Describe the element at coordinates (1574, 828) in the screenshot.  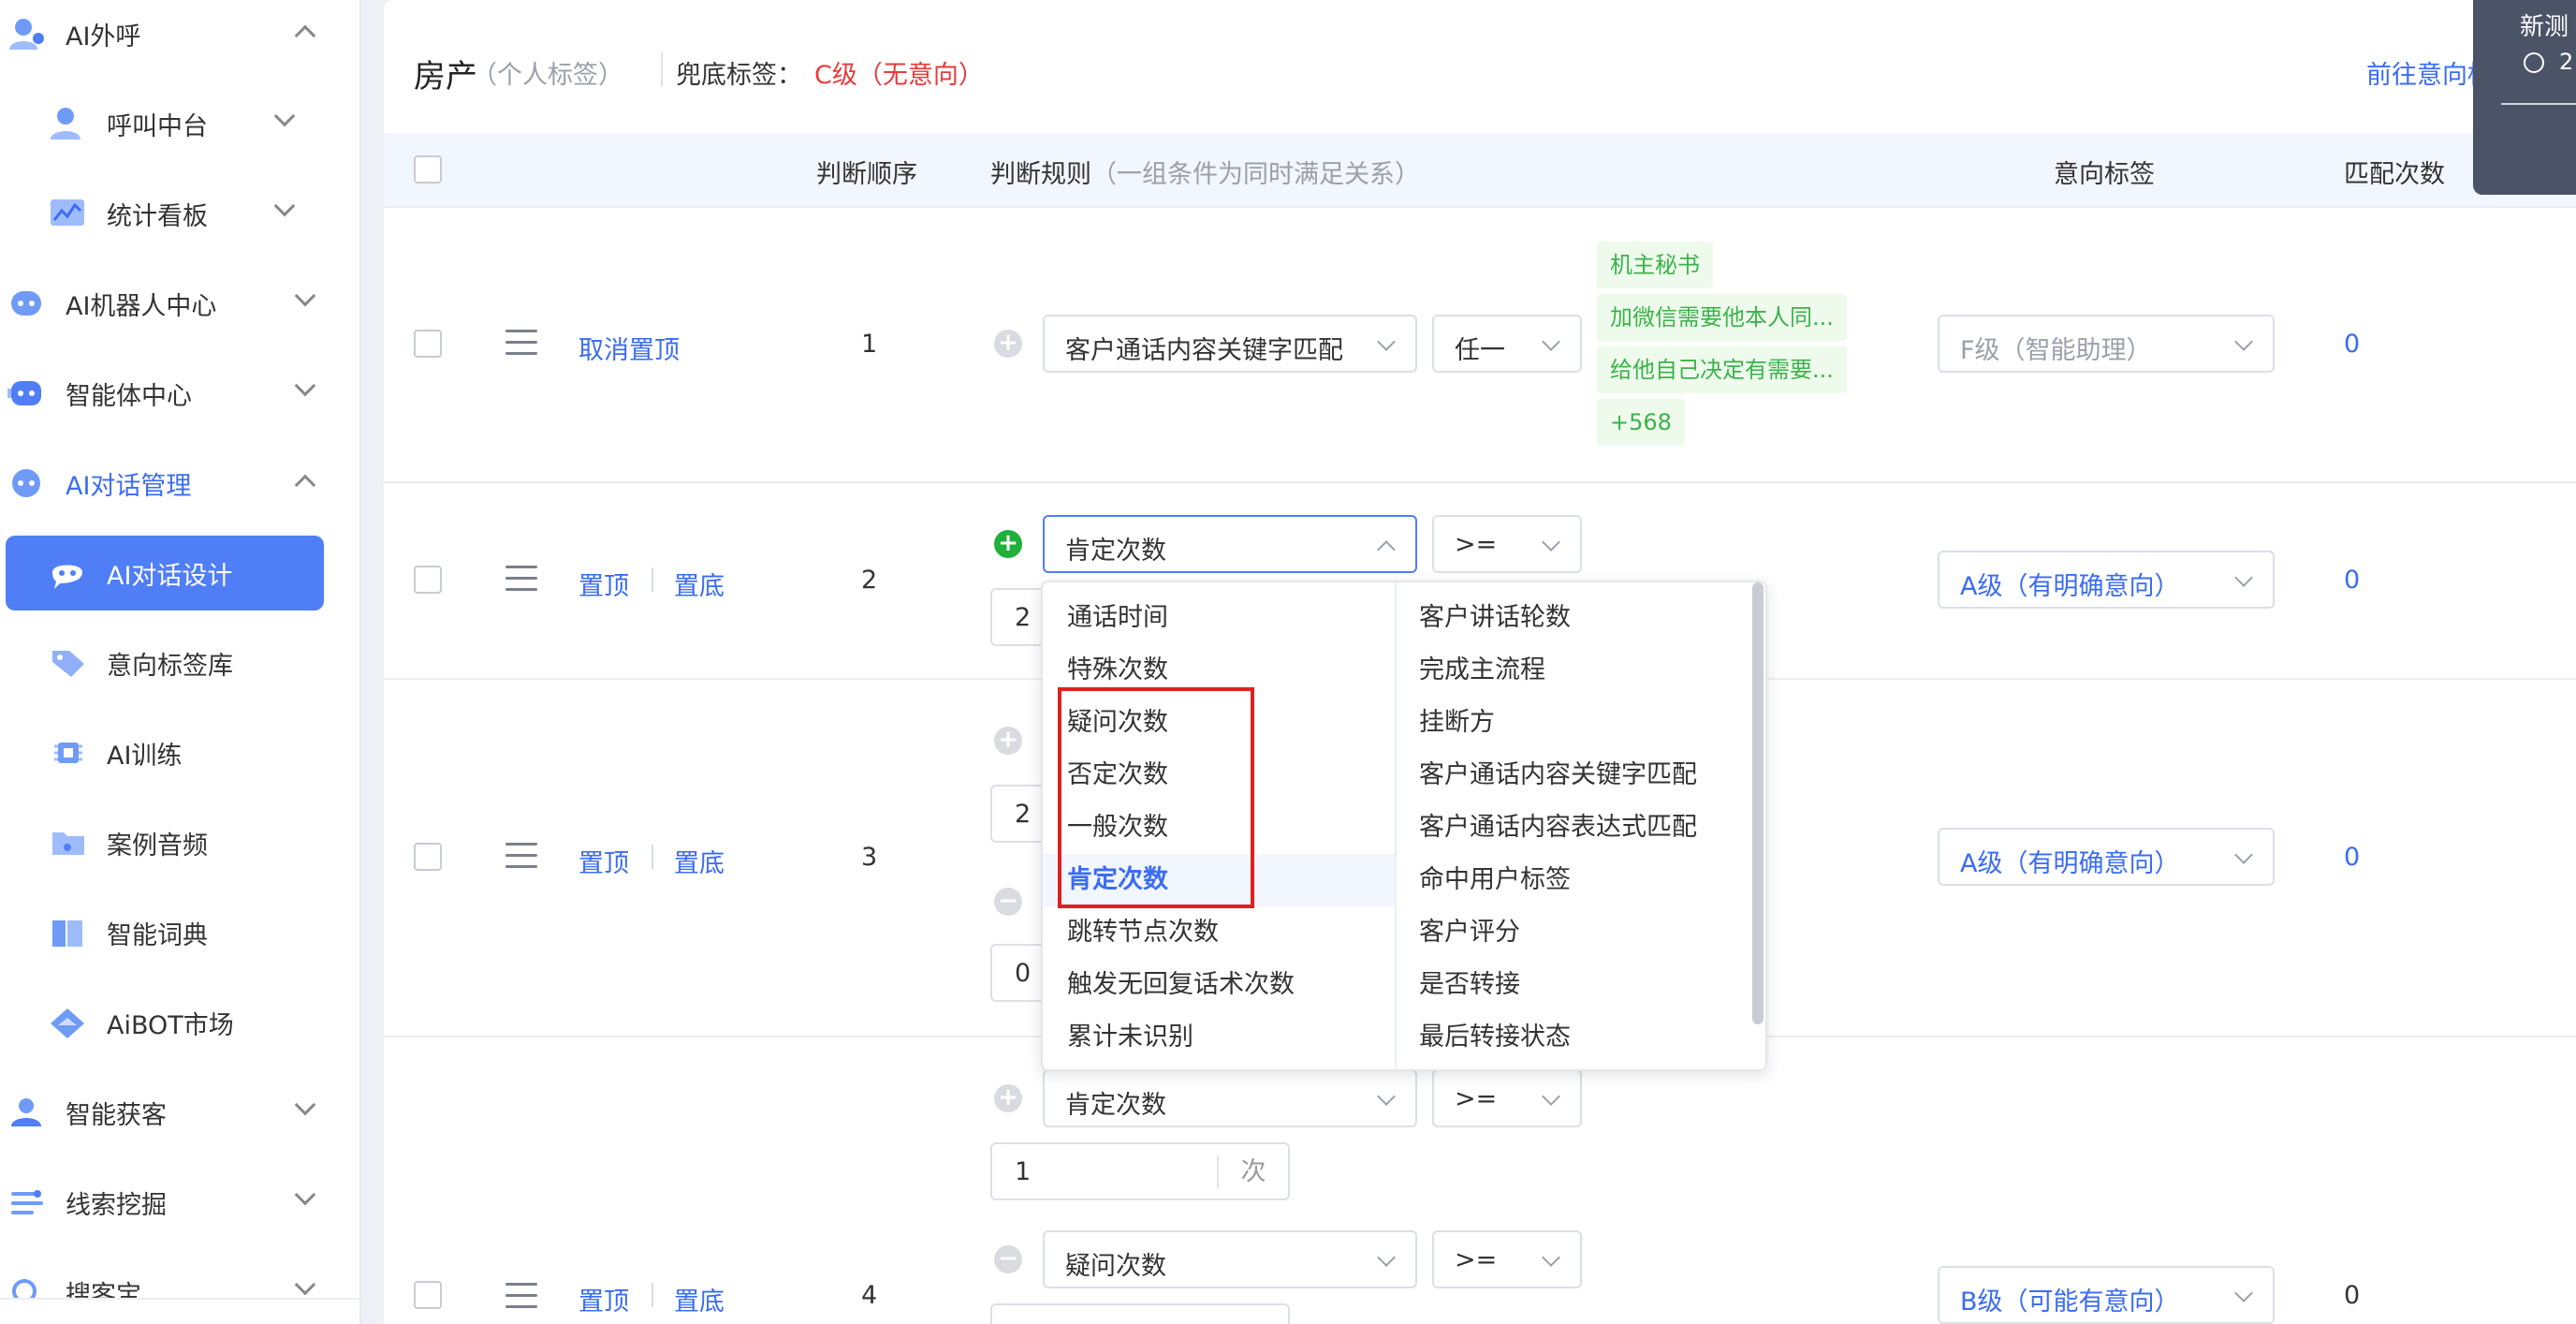
I see `dropdown-option: 客户通话内容表达式匹配` at that location.